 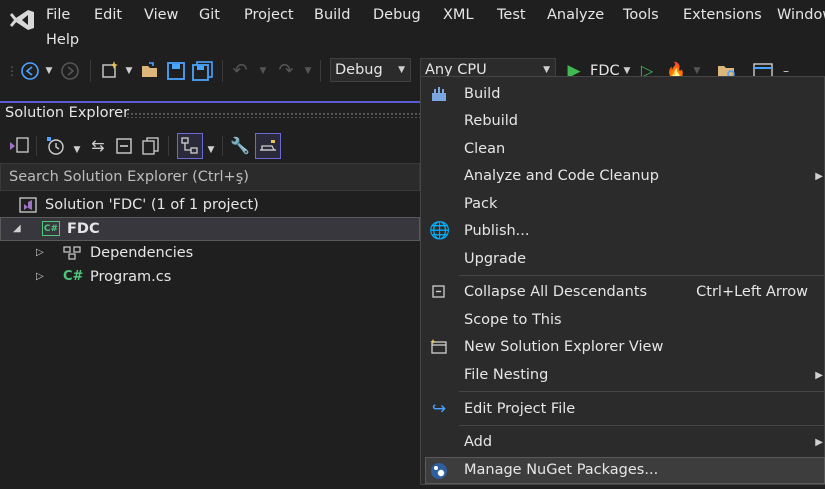 I want to click on expand-arrow-icon: ◢, so click(x=17, y=229).